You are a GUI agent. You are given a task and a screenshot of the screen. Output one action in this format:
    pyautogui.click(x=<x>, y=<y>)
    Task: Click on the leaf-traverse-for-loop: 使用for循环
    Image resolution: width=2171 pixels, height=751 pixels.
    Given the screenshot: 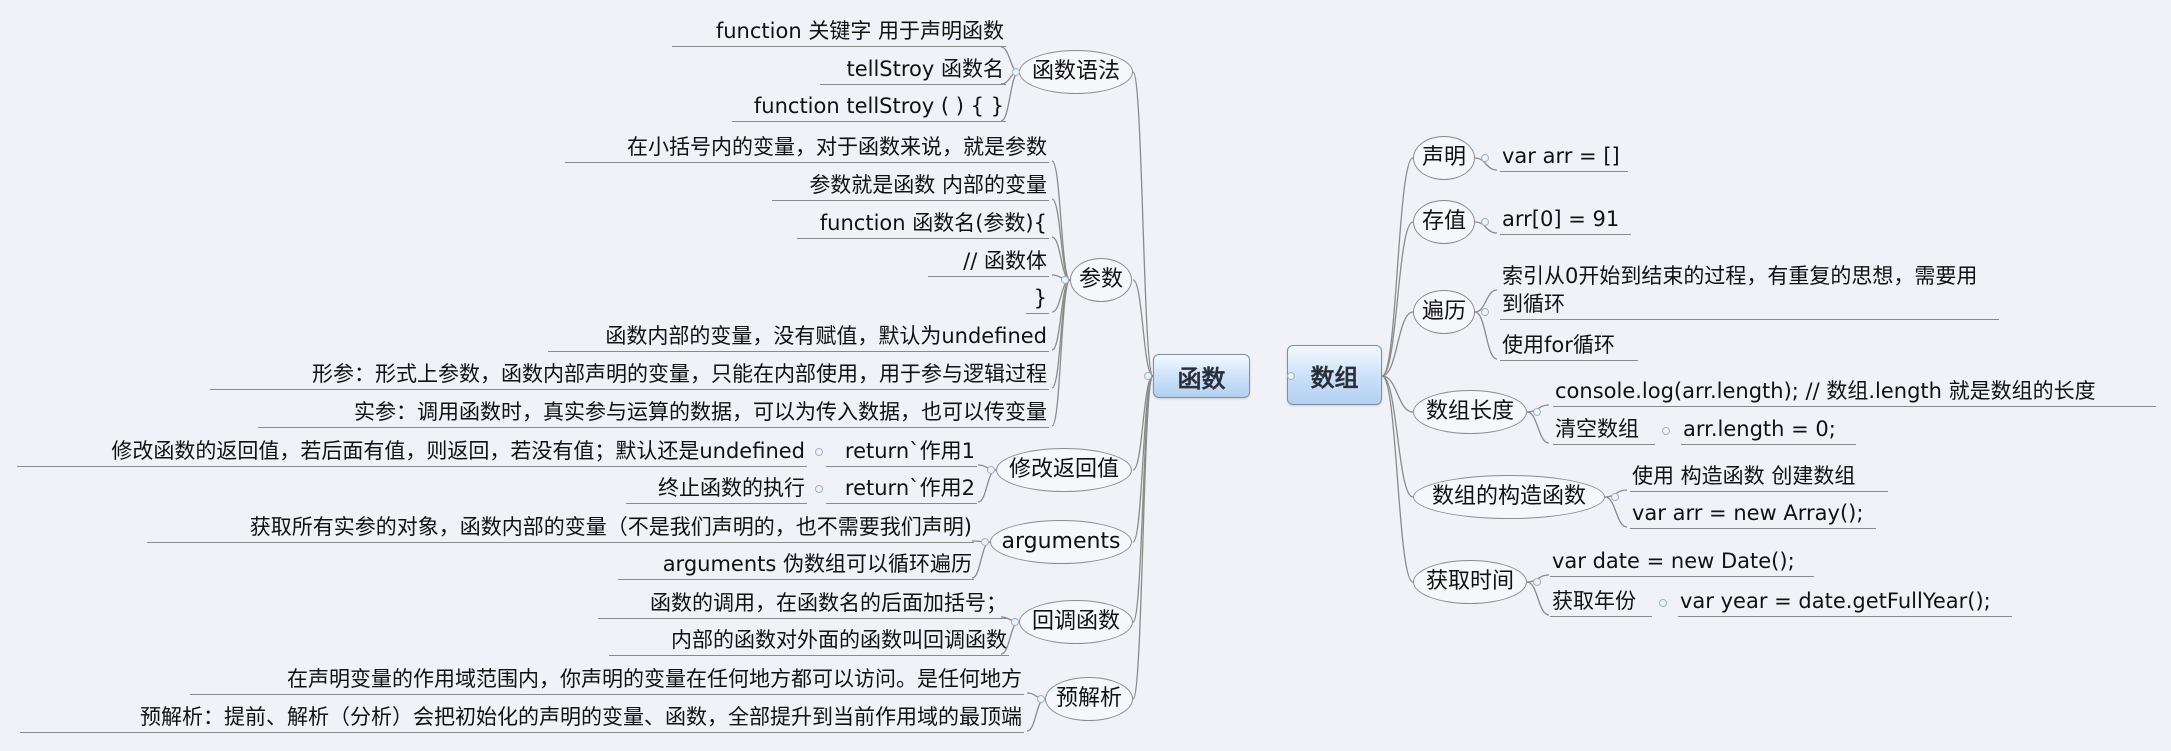 What is the action you would take?
    pyautogui.click(x=1569, y=346)
    